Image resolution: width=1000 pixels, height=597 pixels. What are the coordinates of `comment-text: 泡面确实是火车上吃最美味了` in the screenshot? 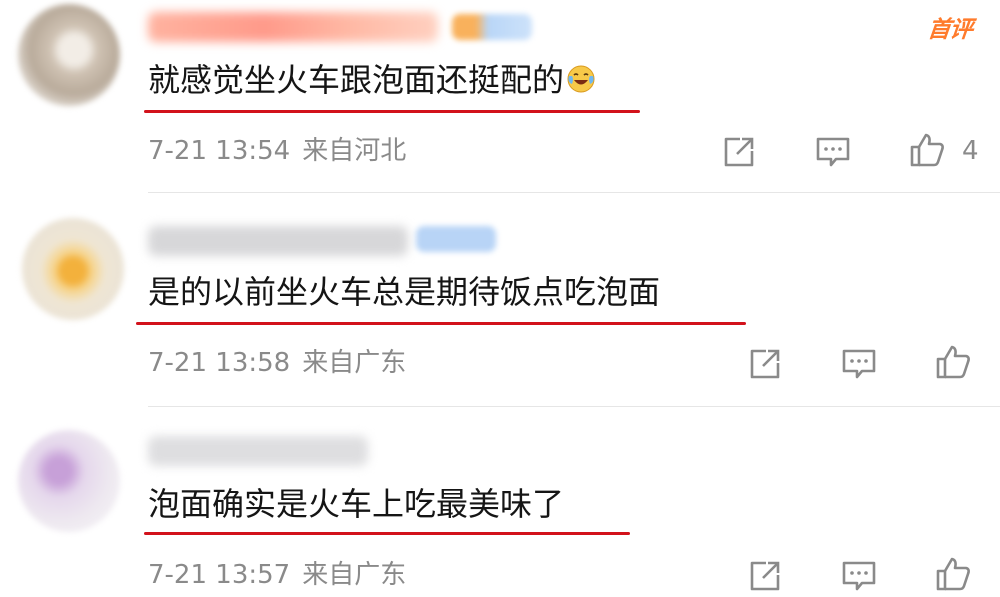 It's located at (356, 504).